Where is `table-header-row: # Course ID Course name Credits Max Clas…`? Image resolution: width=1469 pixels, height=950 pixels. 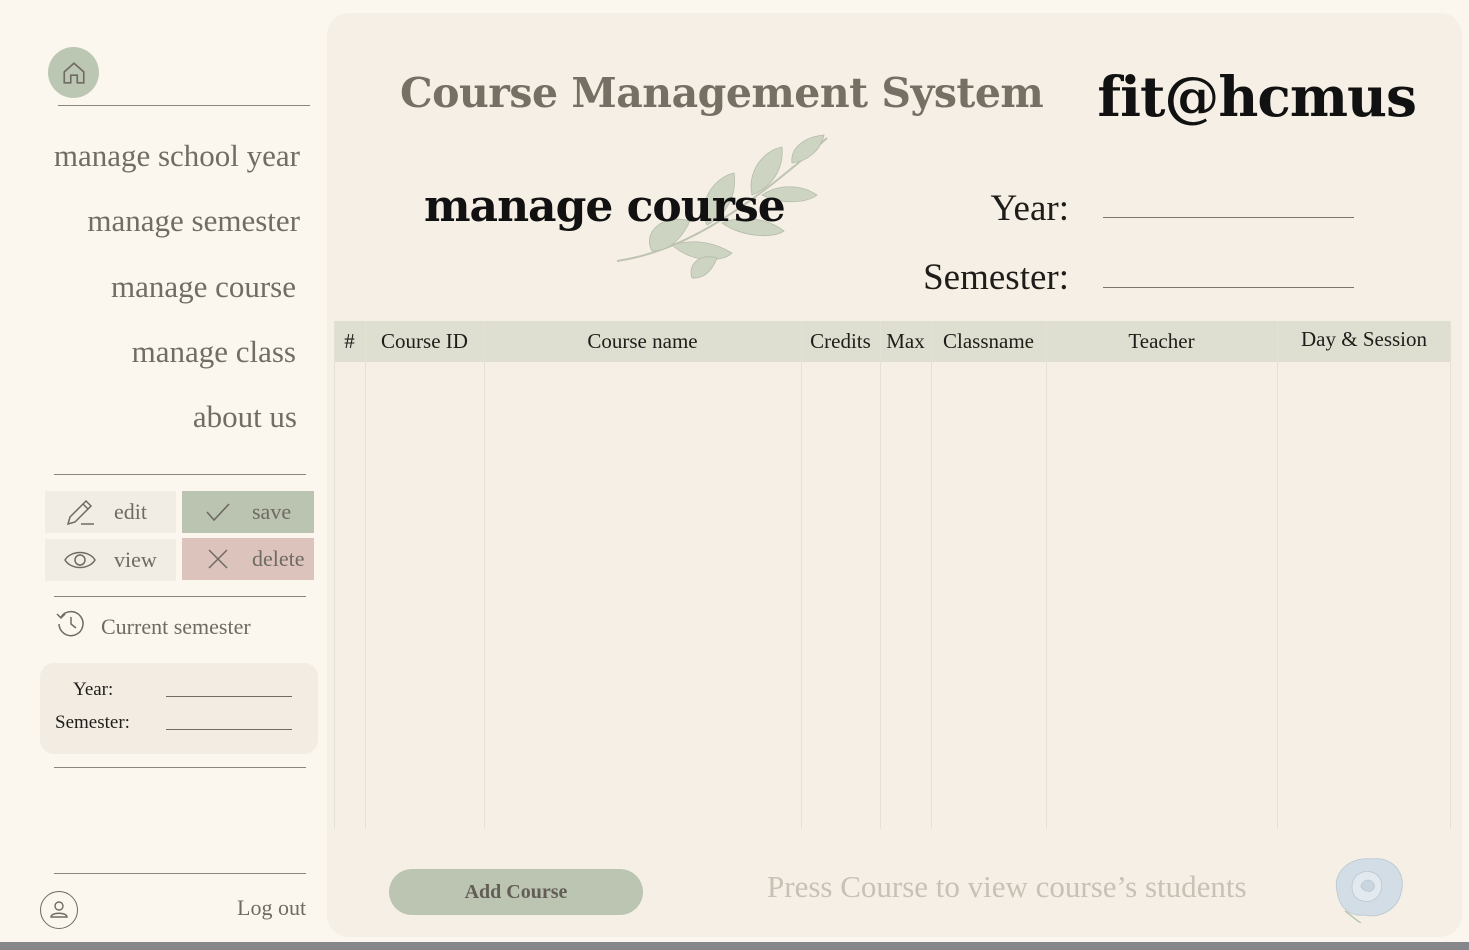
table-header-row: # Course ID Course name Credits Max Clas… is located at coordinates (892, 341).